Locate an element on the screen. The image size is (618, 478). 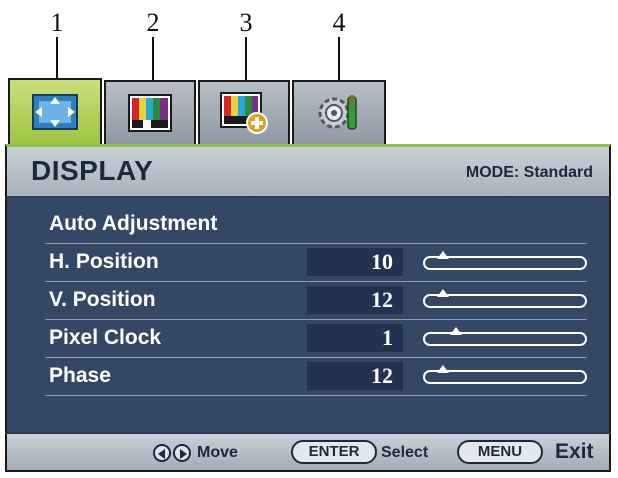
display-tab is located at coordinates (55, 111).